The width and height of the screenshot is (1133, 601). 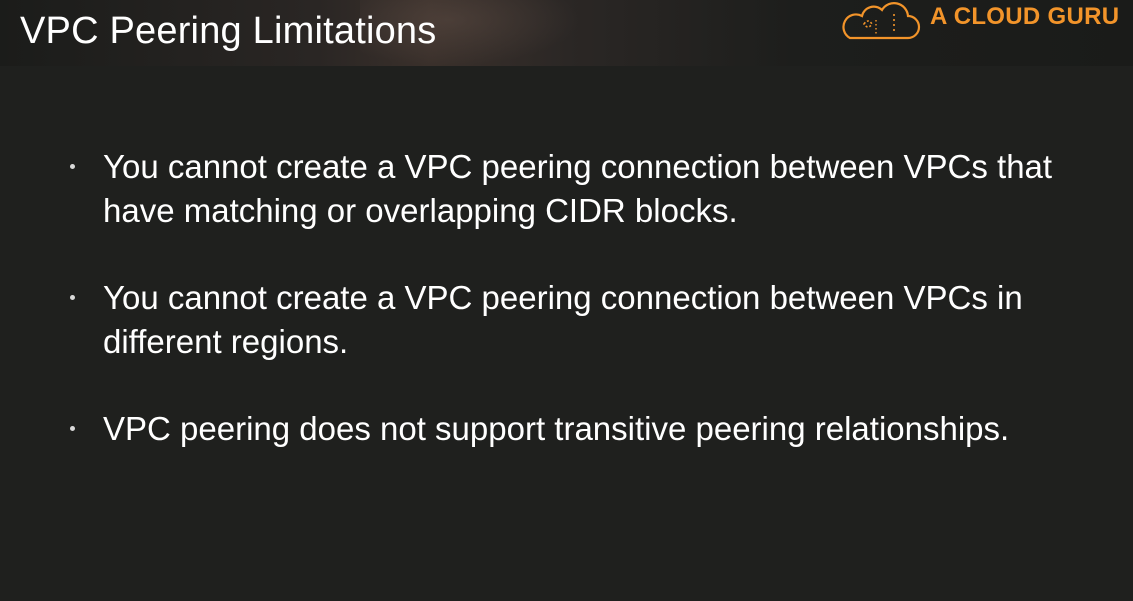 I want to click on header-band: VPC Peering Limitations A CLOUD GURU, so click(x=566, y=33).